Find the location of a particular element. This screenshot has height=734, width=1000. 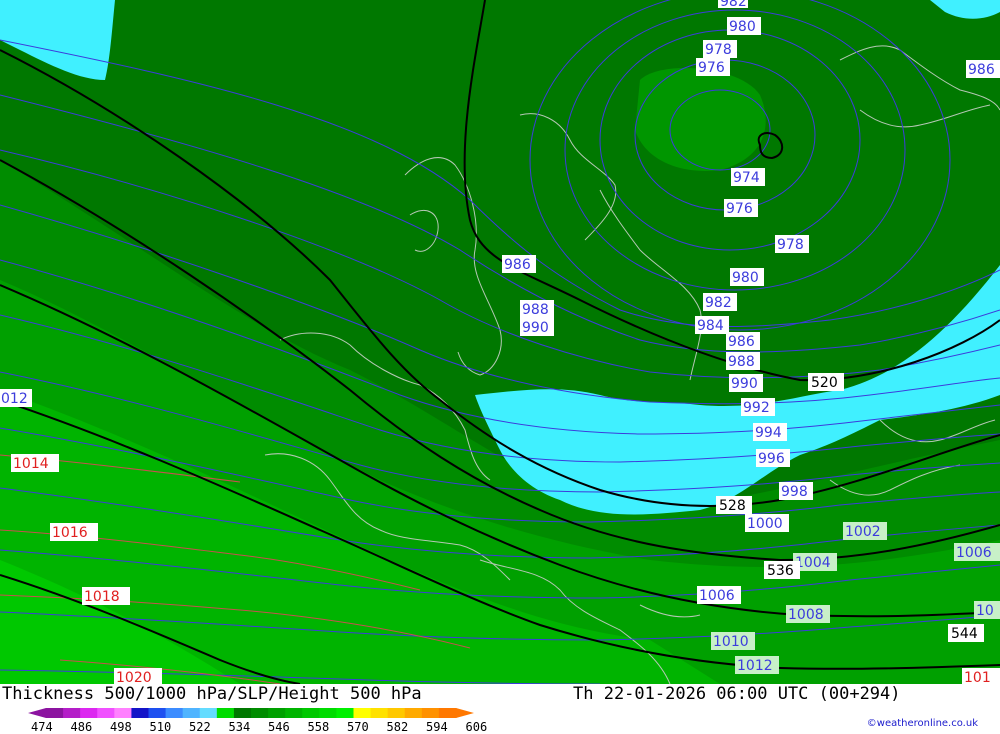

legend-tick: 510 is located at coordinates (160, 727).